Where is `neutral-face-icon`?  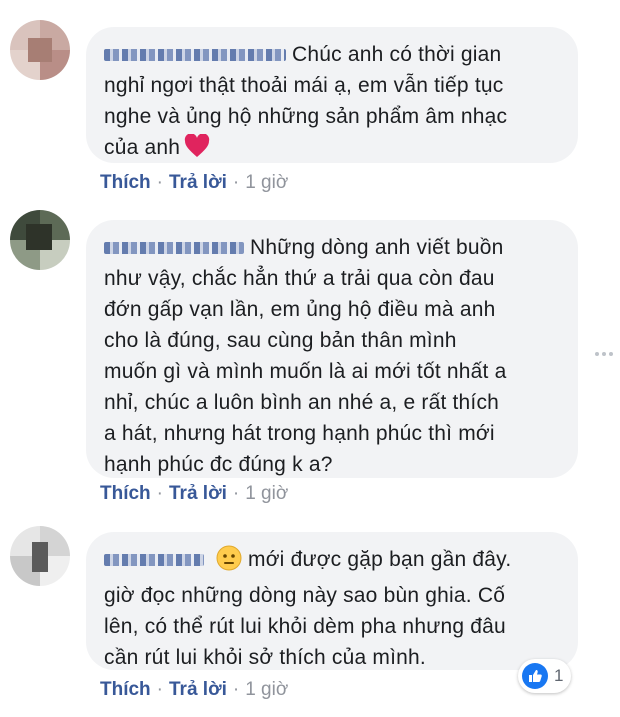
neutral-face-icon is located at coordinates (229, 562).